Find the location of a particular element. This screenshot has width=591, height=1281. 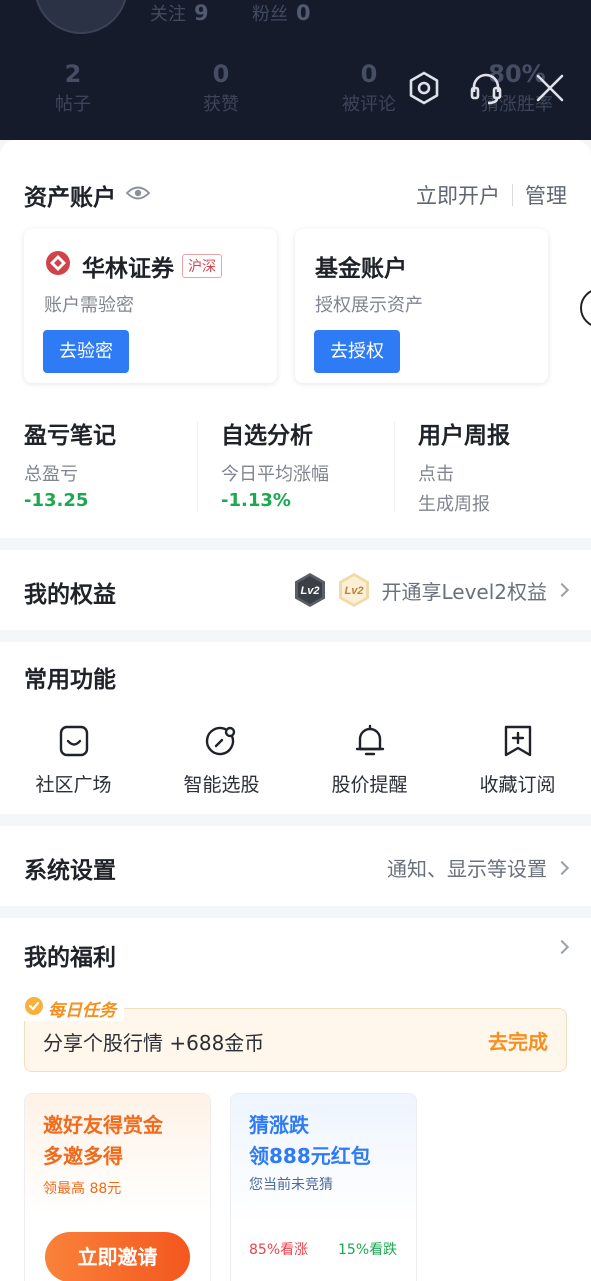

fund-account-name: 基金账户 is located at coordinates (361, 269).